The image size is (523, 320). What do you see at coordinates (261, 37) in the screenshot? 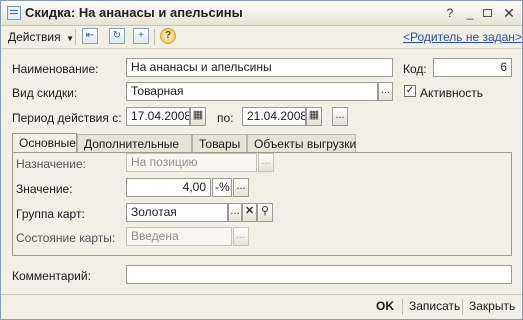
I see `toolbar: Действия ▼ ⇤ ↻ + ? <Родитель не задан>` at bounding box center [261, 37].